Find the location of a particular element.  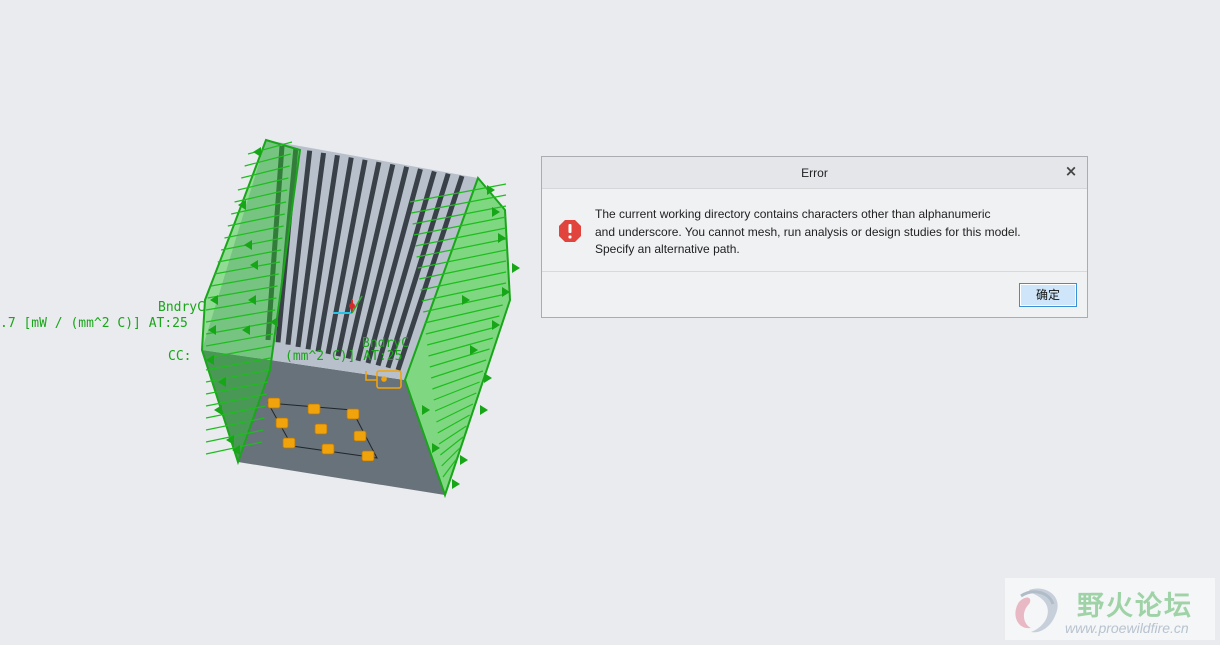

heat-coefficient-label: .7 [mW / (mm^2 C)] AT:25 is located at coordinates (94, 323).